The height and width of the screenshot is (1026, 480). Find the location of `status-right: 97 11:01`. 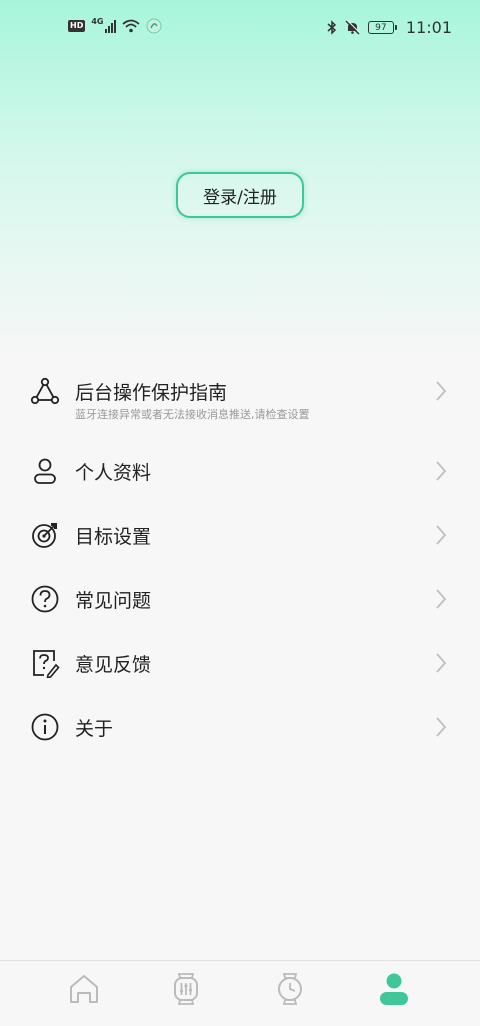

status-right: 97 11:01 is located at coordinates (389, 27).